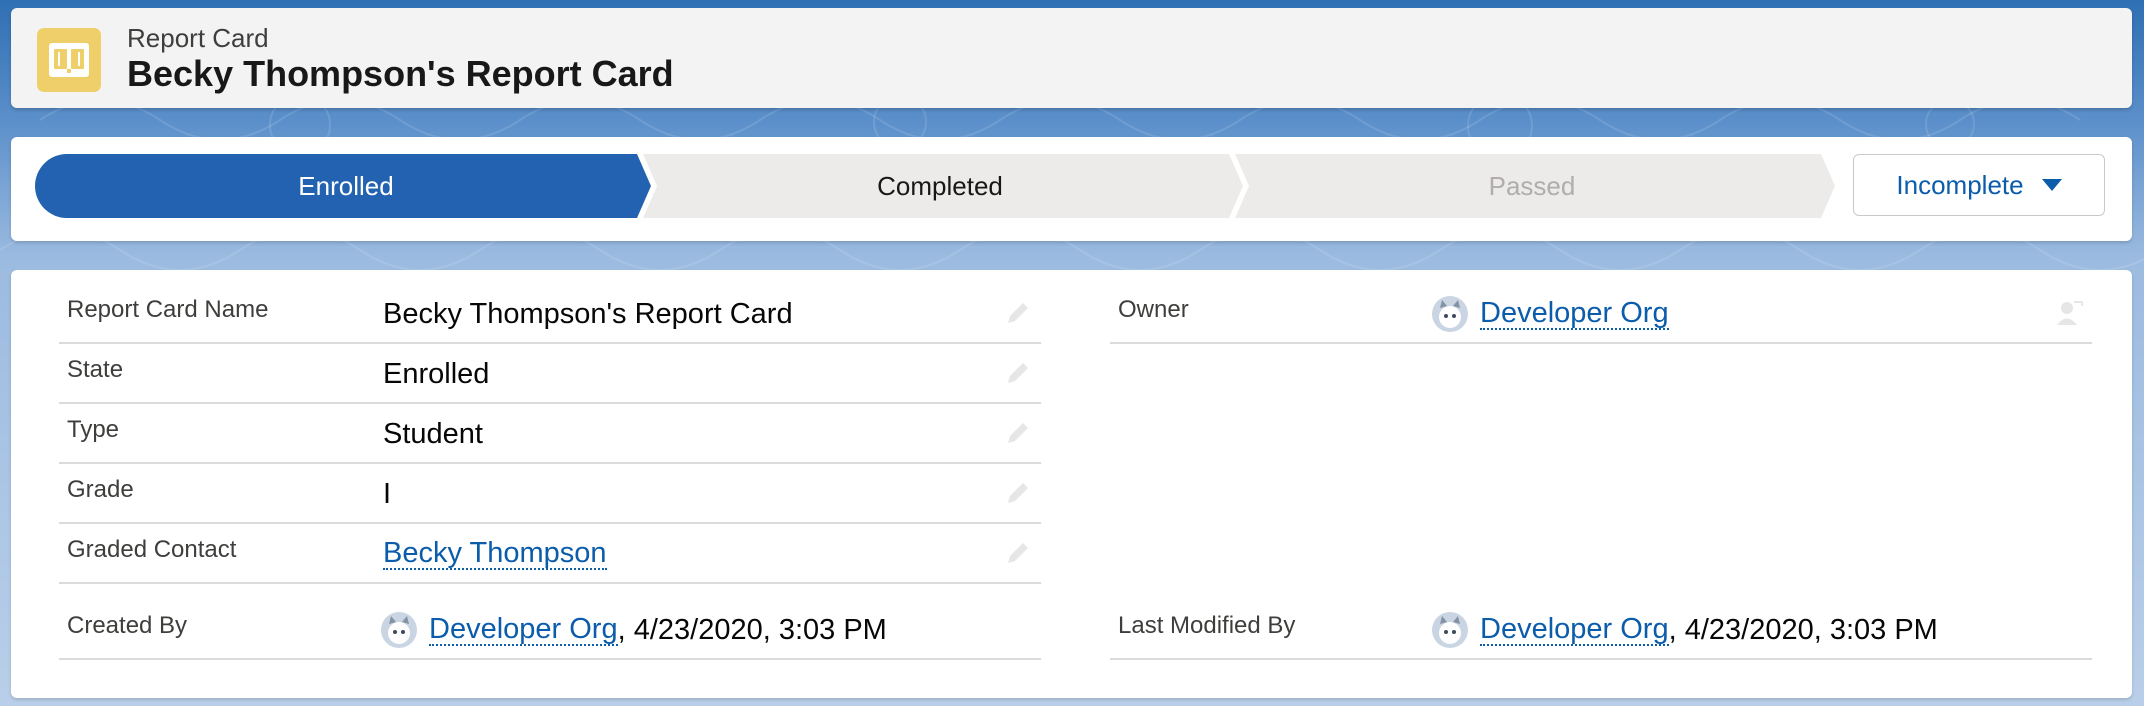 The width and height of the screenshot is (2144, 706). I want to click on change-owner-icon, so click(2069, 313).